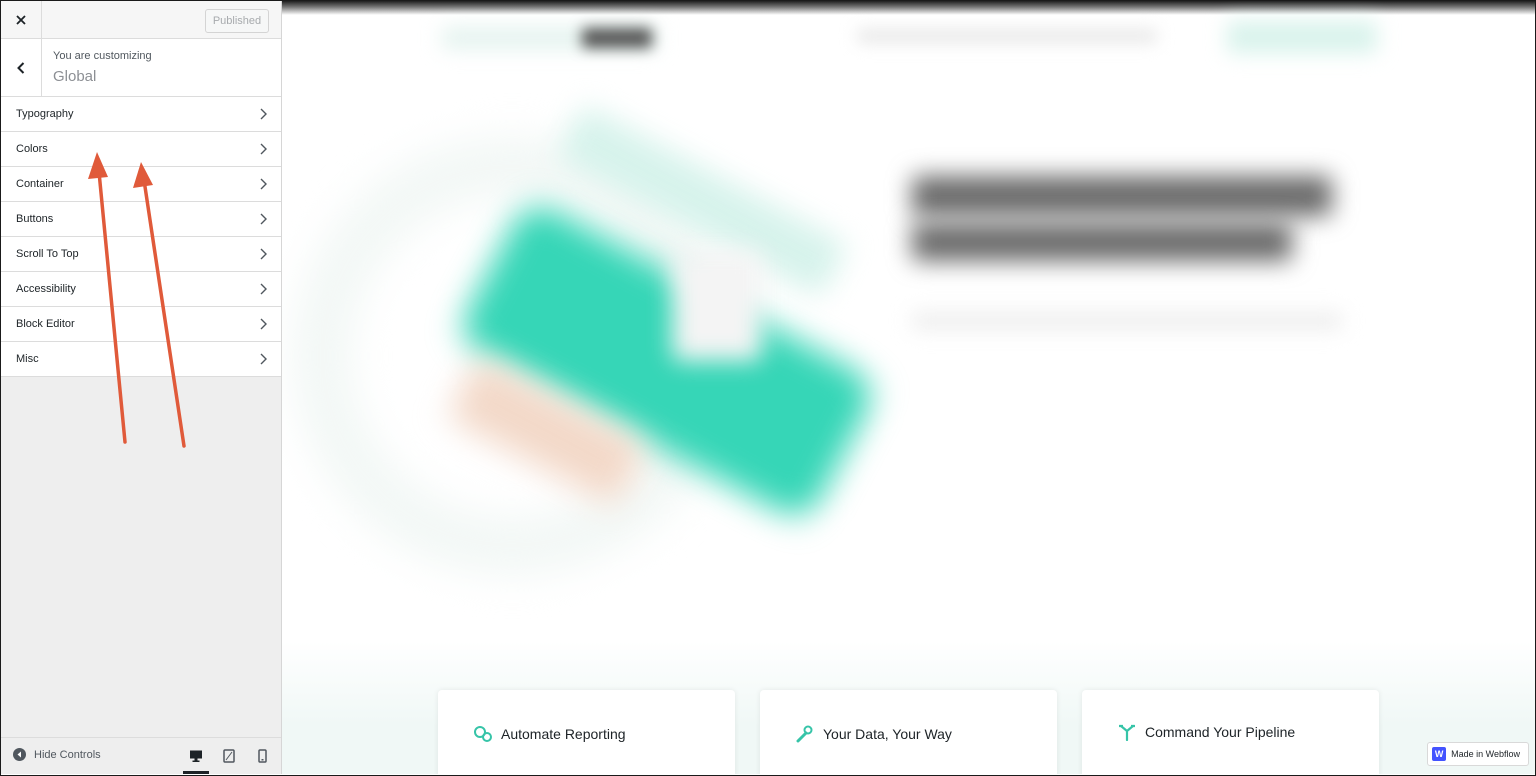  Describe the element at coordinates (196, 756) in the screenshot. I see `desktop-icon` at that location.